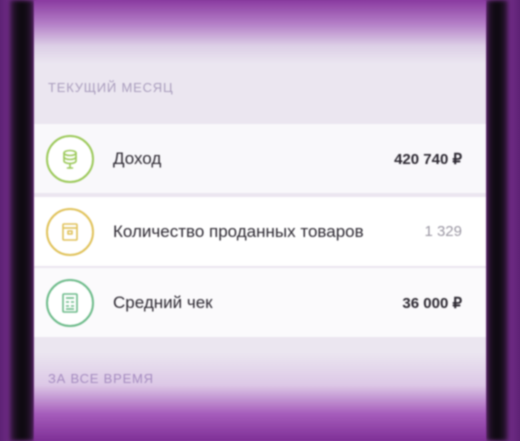 The width and height of the screenshot is (520, 441). Describe the element at coordinates (260, 302) in the screenshot. I see `stat-row-average-check: Средний чек 36 000 ₽` at that location.